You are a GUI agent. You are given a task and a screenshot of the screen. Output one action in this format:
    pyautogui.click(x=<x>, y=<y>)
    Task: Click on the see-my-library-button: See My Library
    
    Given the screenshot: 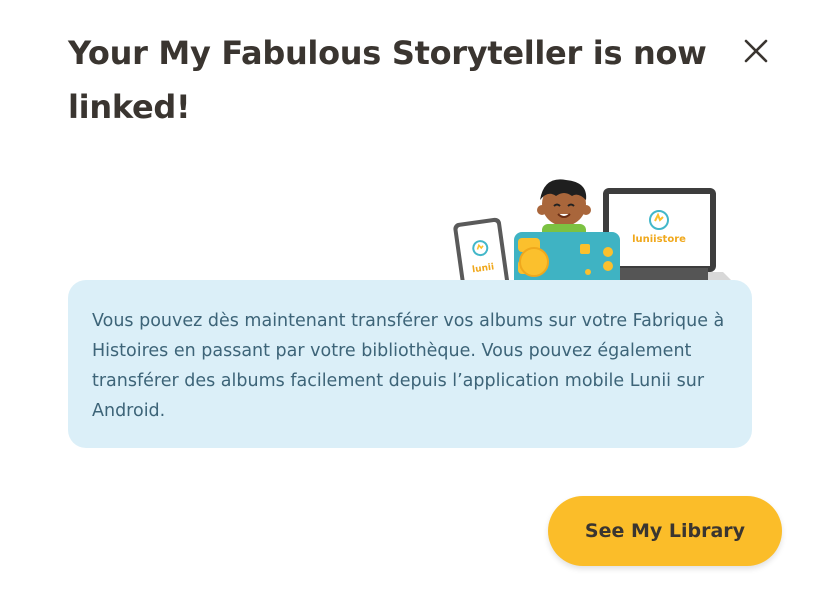 What is the action you would take?
    pyautogui.click(x=665, y=531)
    